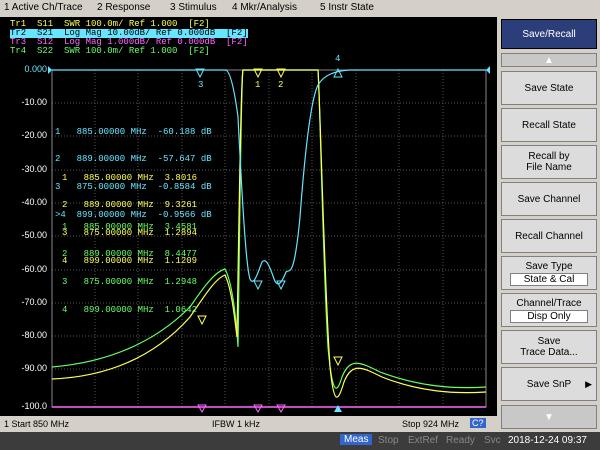  What do you see at coordinates (123, 7) in the screenshot?
I see `menu-response: 2 Response` at bounding box center [123, 7].